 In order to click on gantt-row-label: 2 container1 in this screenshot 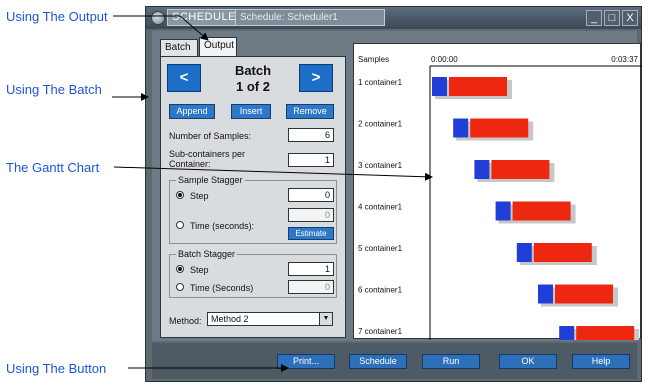, I will do `click(380, 124)`.